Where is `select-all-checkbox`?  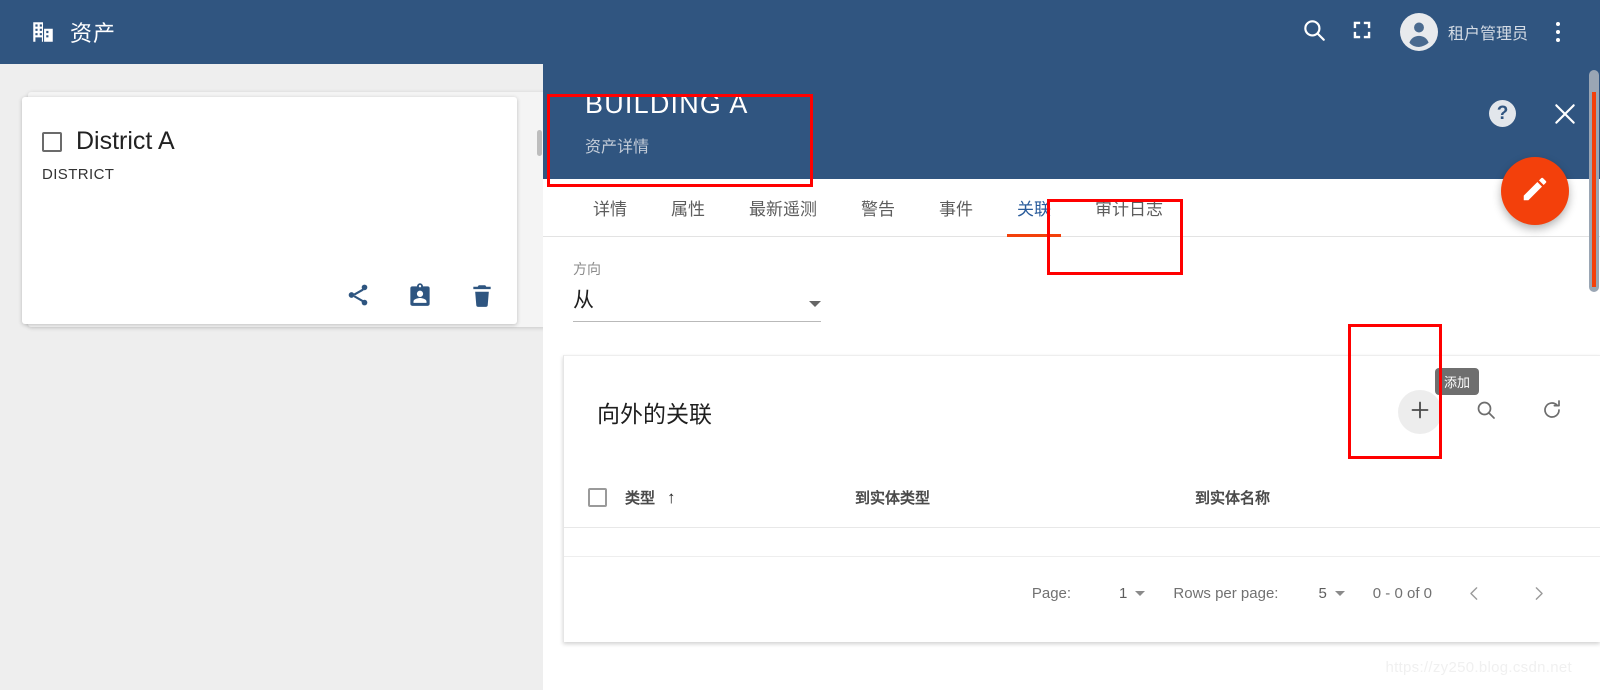 select-all-checkbox is located at coordinates (597, 497).